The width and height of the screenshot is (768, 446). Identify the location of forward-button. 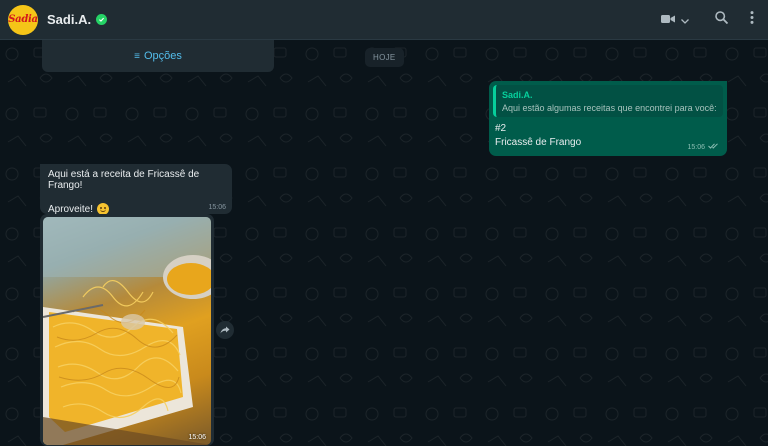
(225, 330).